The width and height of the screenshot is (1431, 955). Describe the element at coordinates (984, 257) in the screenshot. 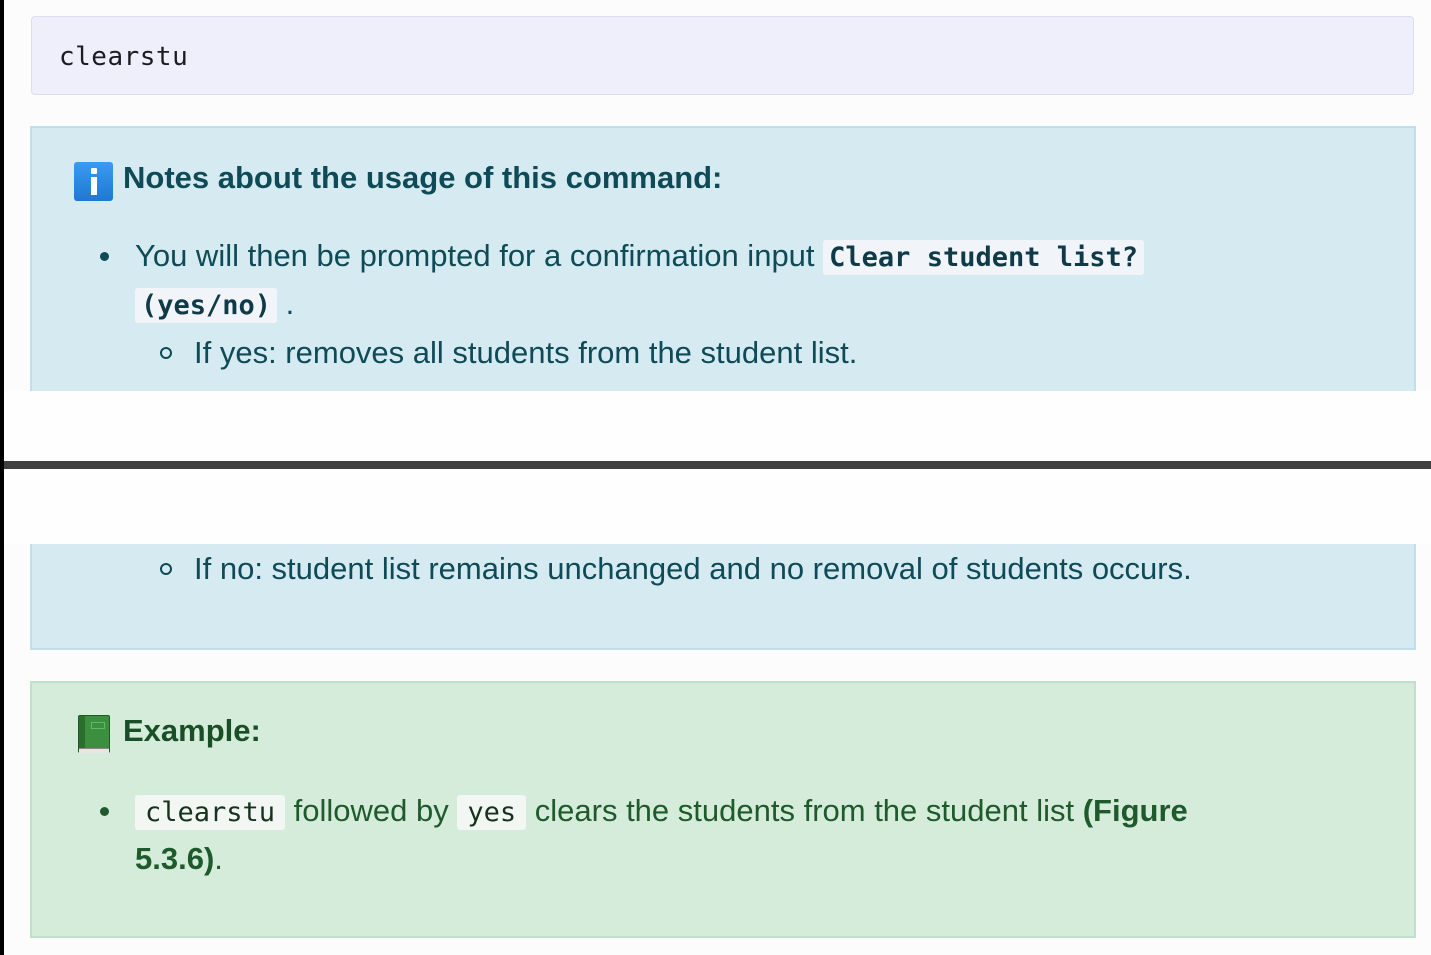

I see `confirmation-prompt-code: Clear student list?` at that location.